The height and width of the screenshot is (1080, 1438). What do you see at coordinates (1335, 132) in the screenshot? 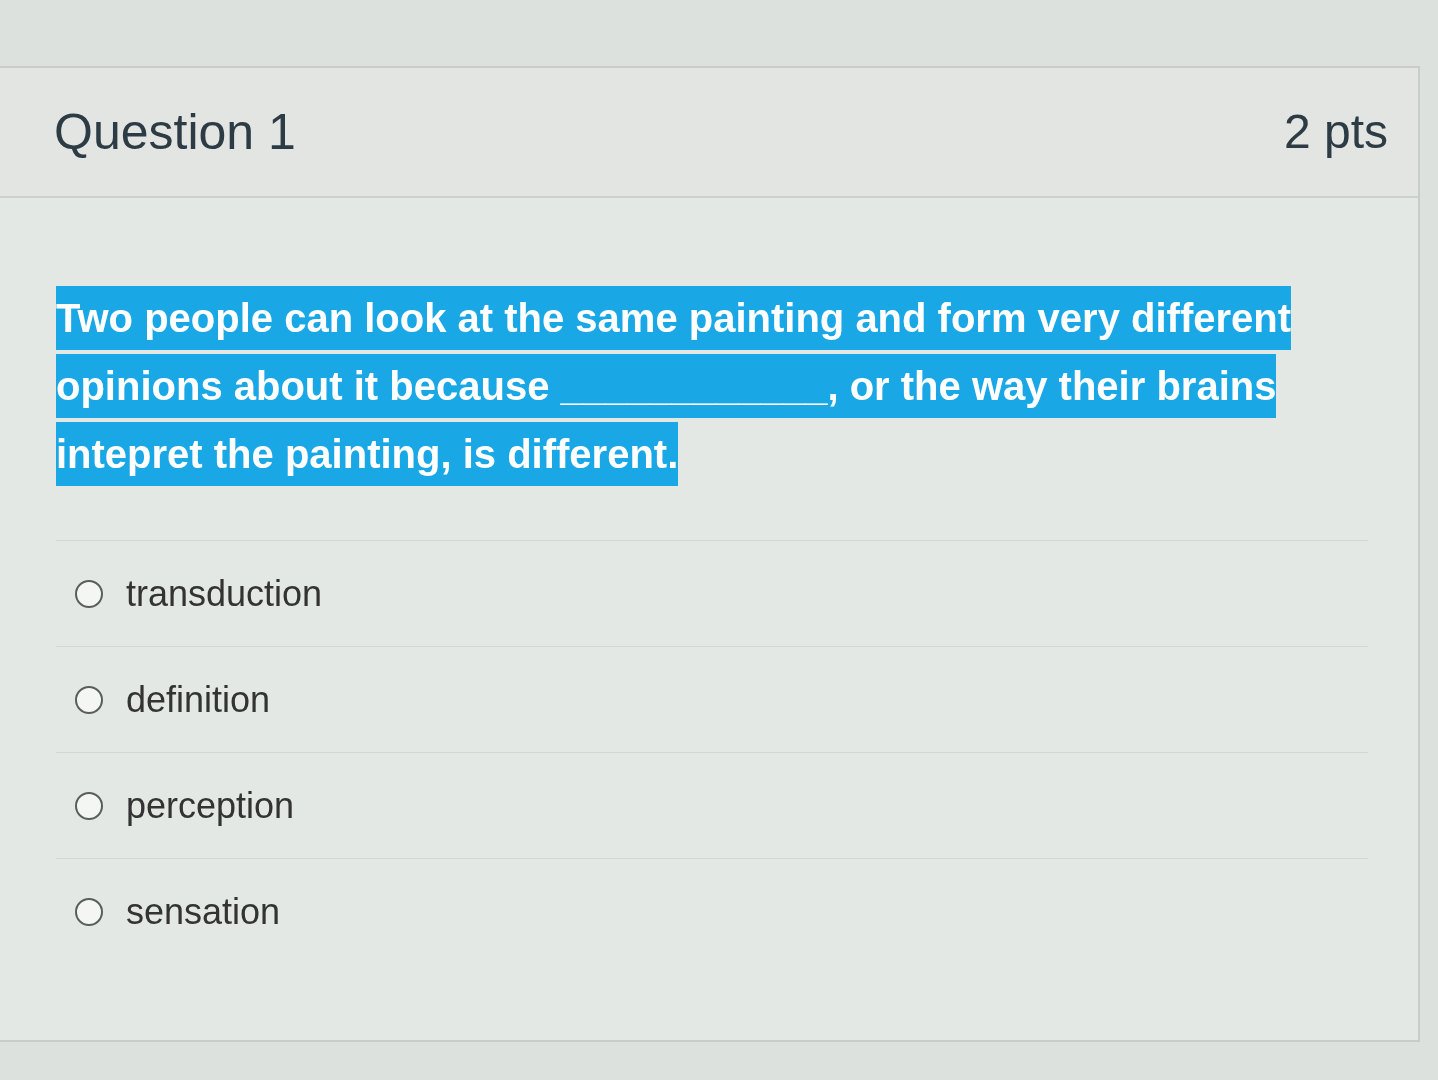
I see `question-points: 2 pts` at bounding box center [1335, 132].